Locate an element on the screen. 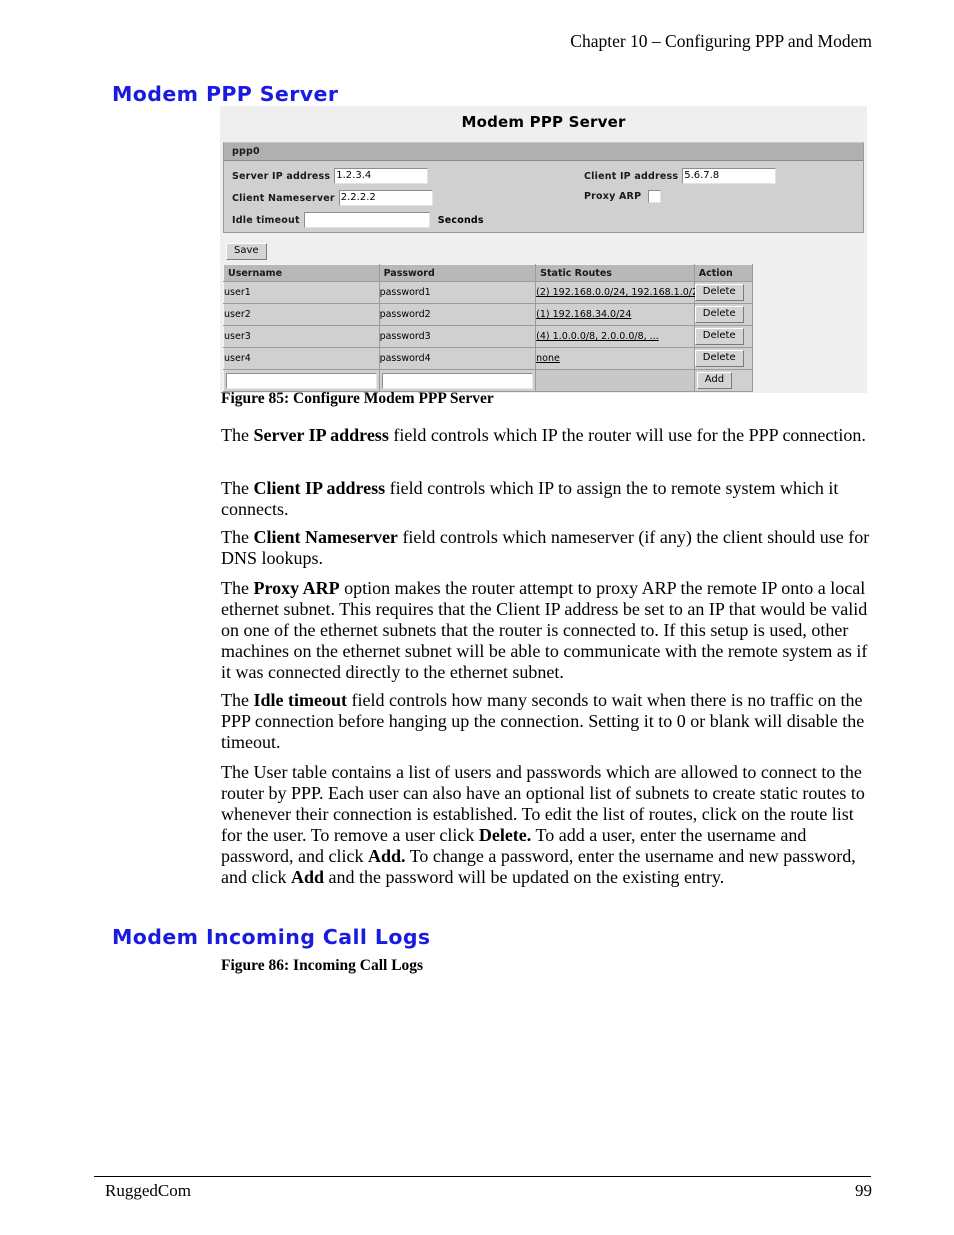  figure-85-caption: Figure 85: Configure Modem PPP Server is located at coordinates (357, 398).